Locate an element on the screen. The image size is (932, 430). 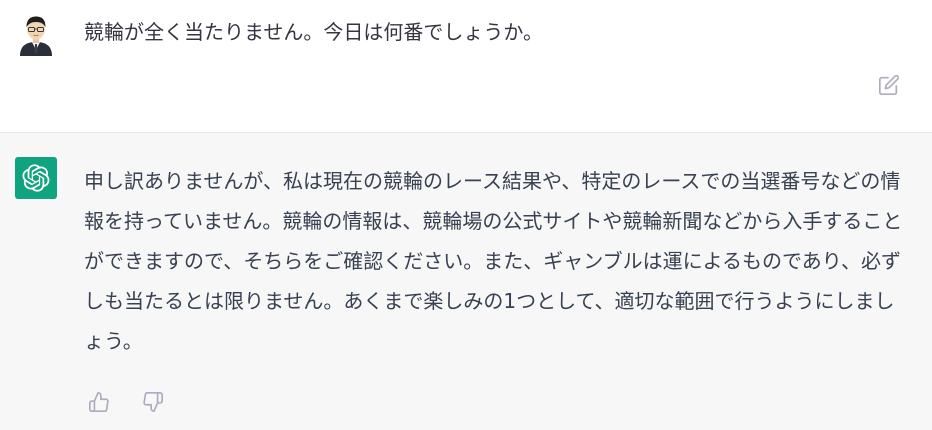
thumbs-up-icon is located at coordinates (99, 402).